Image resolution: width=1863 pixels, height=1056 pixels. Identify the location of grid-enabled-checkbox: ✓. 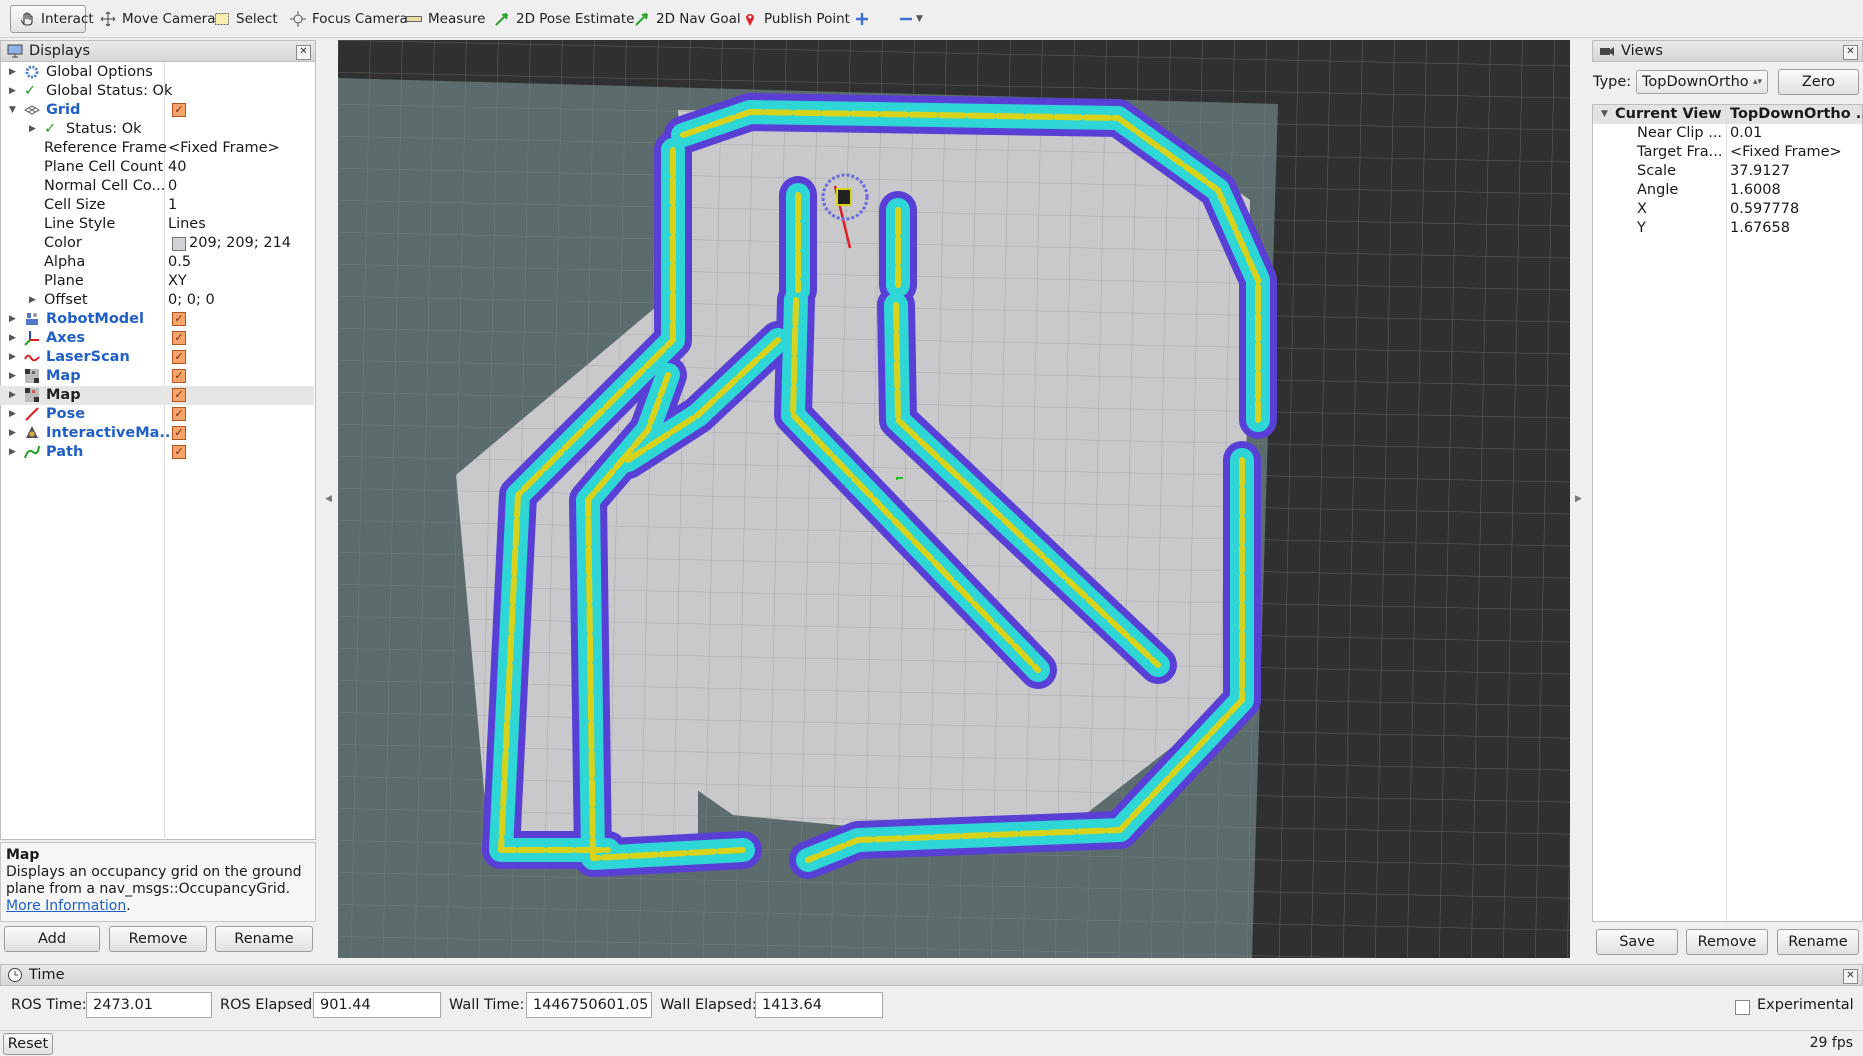
(179, 110).